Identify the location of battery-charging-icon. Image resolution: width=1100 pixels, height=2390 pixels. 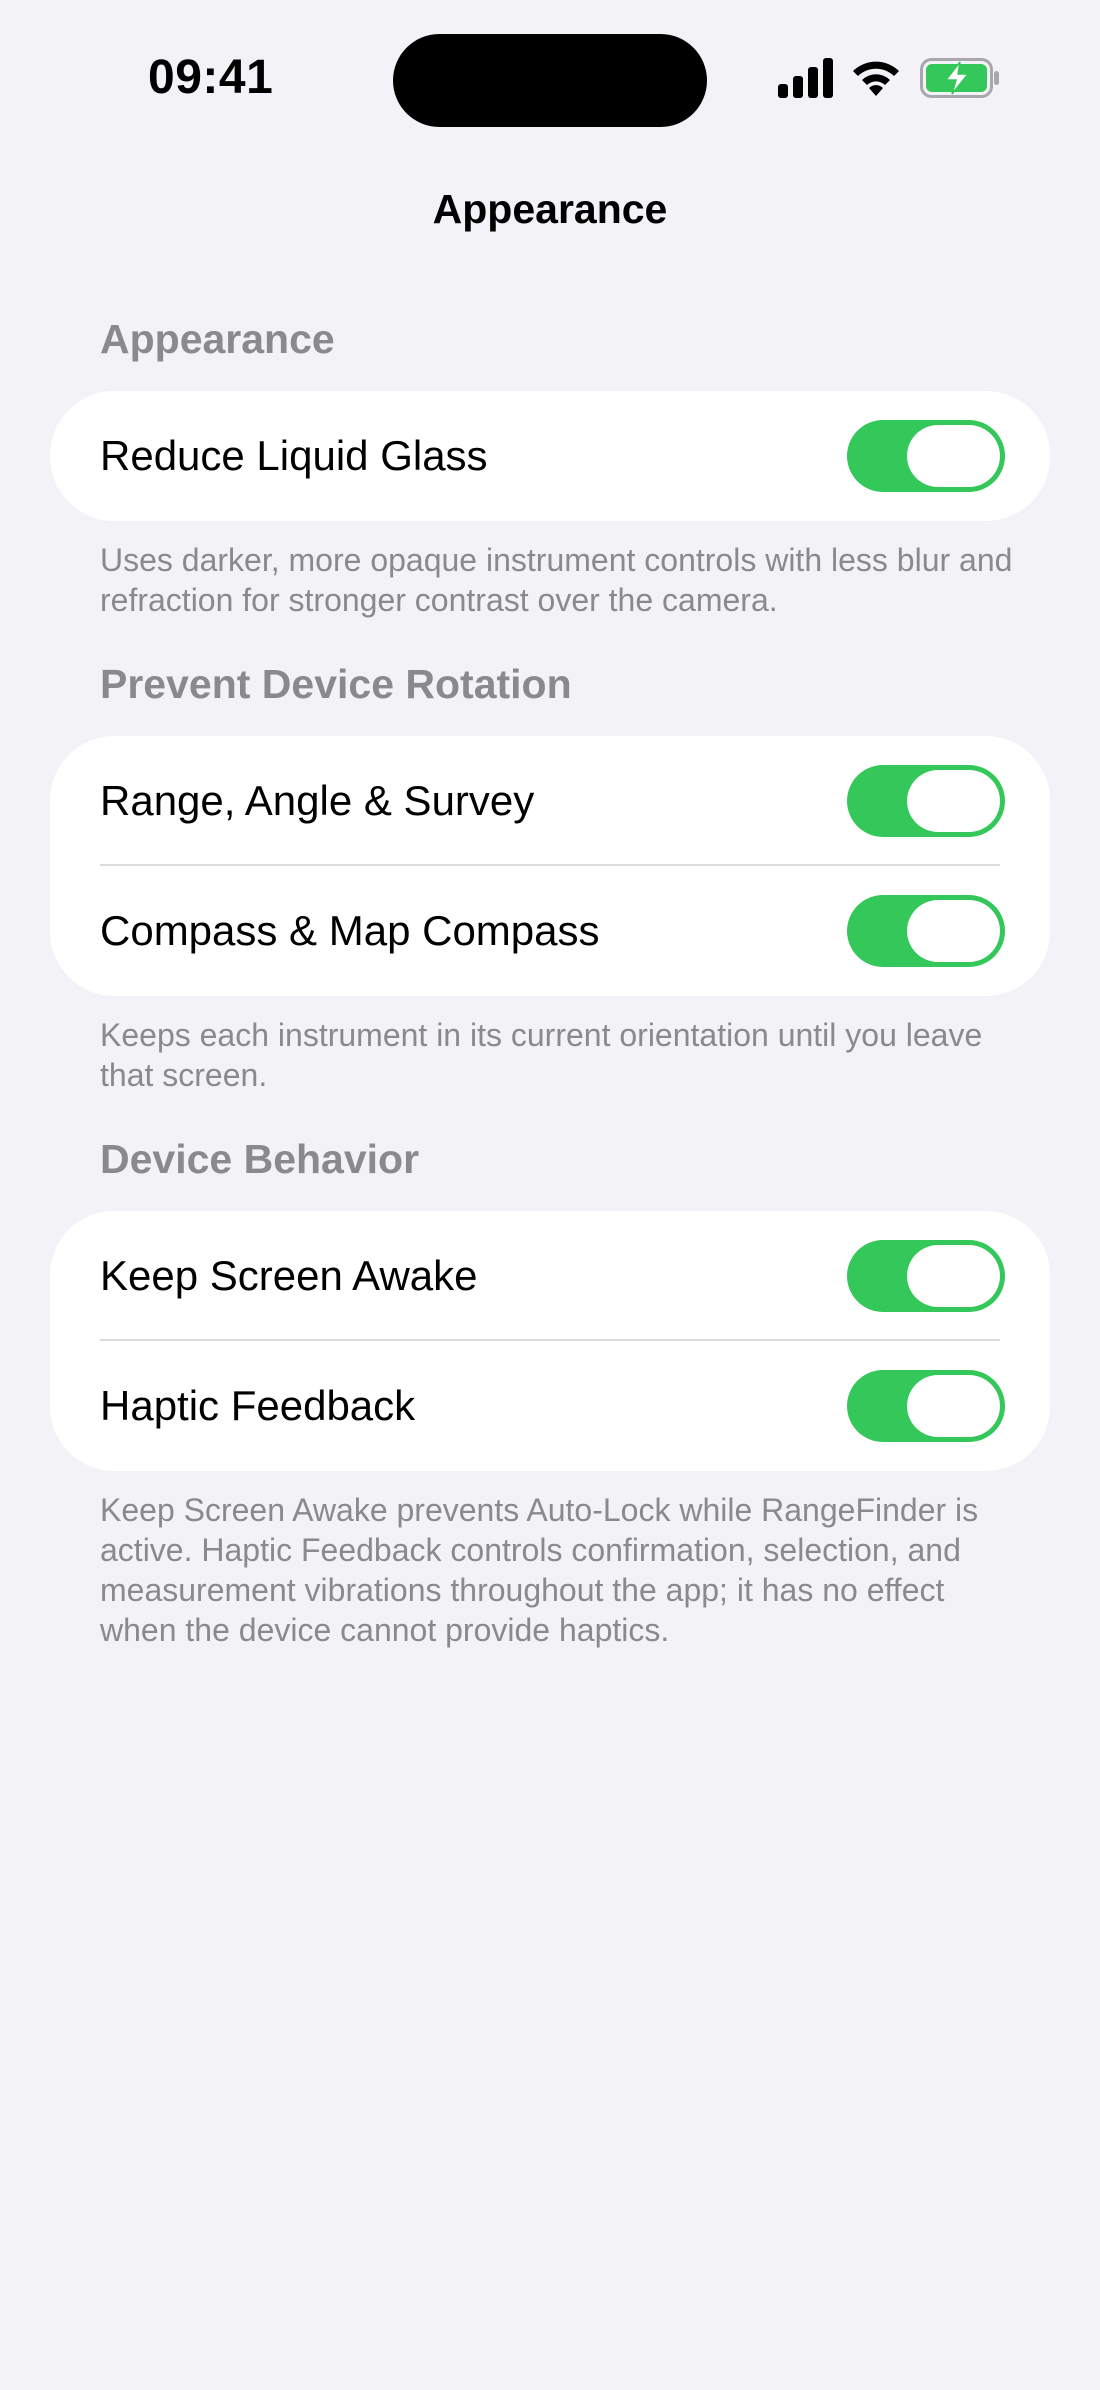
(959, 78).